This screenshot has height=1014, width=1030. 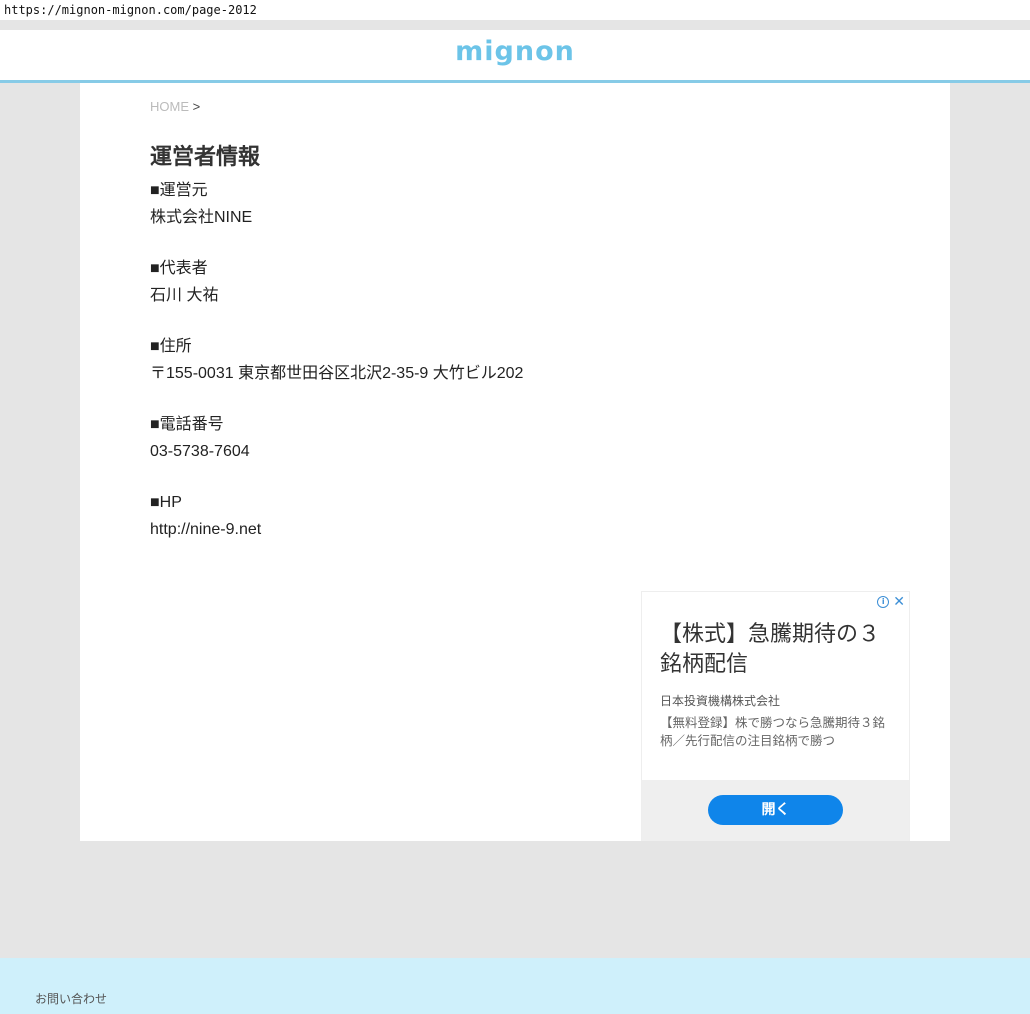 I want to click on info-icon: i, so click(x=883, y=602).